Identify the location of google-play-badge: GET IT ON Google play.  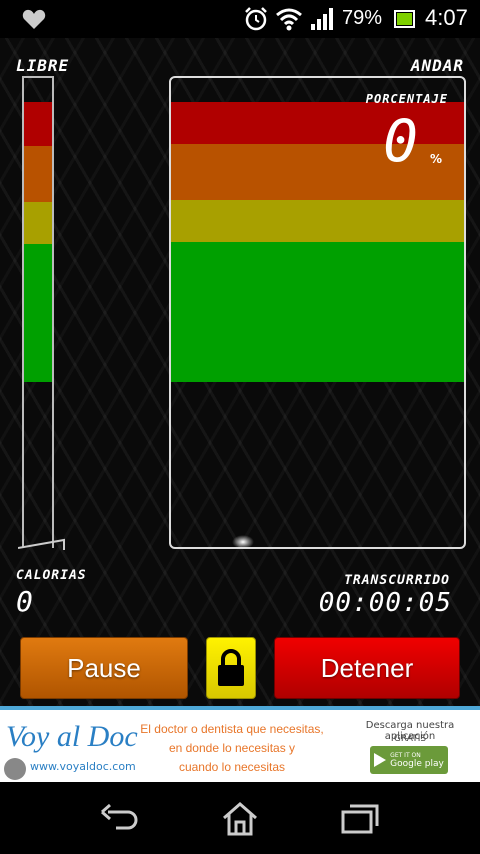
(409, 760).